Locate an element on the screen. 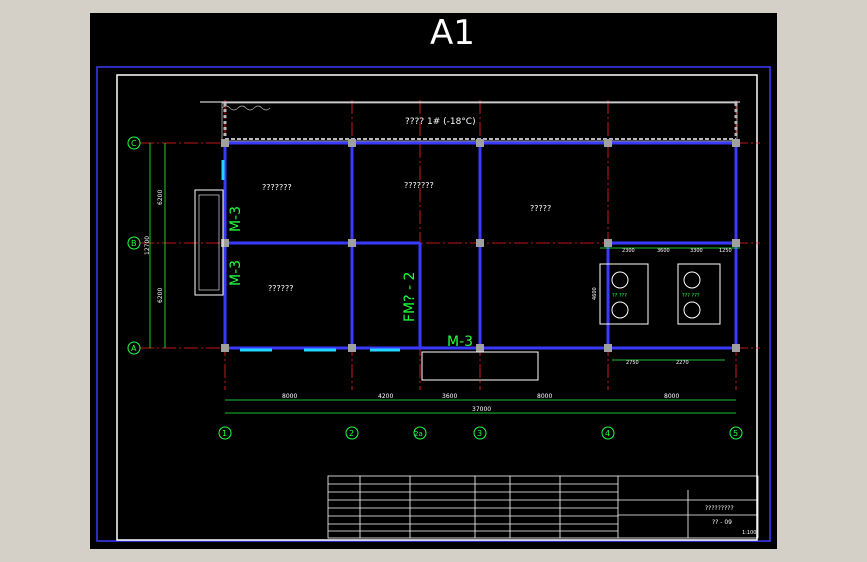 The width and height of the screenshot is (867, 562). axis-bubble-c: C is located at coordinates (134, 143).